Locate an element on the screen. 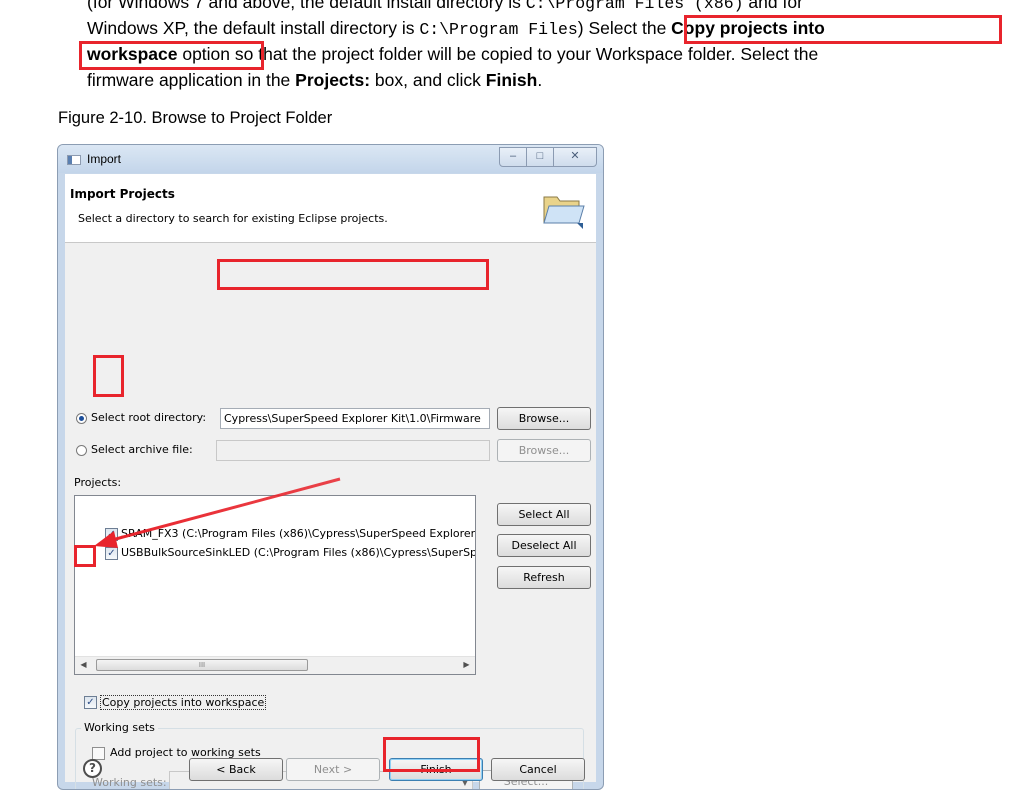 This screenshot has height=807, width=1025. copy-projects-label: Copy projects into workspace is located at coordinates (183, 702).